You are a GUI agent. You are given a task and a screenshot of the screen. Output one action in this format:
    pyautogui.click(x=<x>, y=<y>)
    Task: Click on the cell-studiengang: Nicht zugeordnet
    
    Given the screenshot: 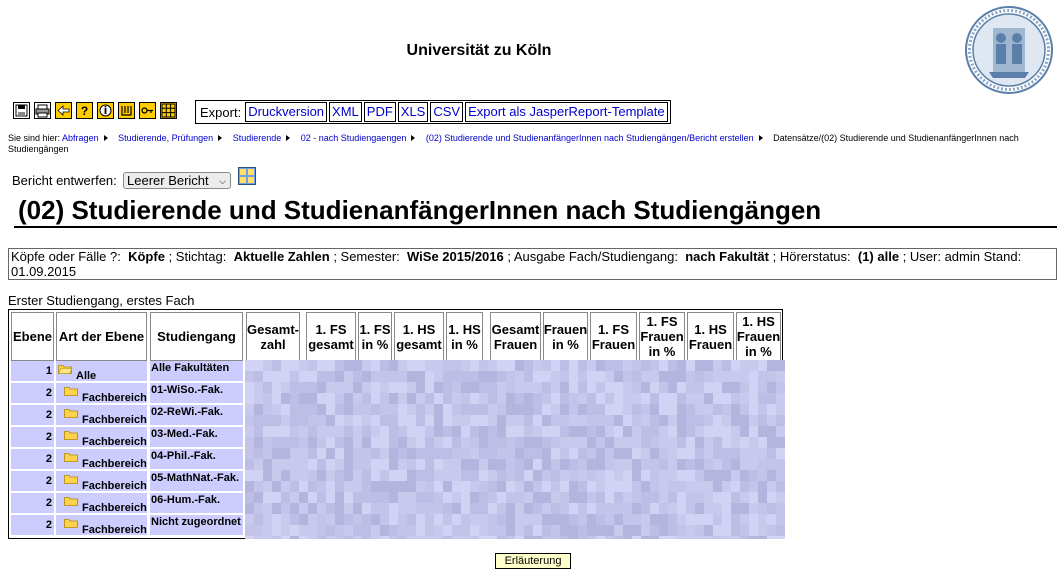 What is the action you would take?
    pyautogui.click(x=196, y=525)
    